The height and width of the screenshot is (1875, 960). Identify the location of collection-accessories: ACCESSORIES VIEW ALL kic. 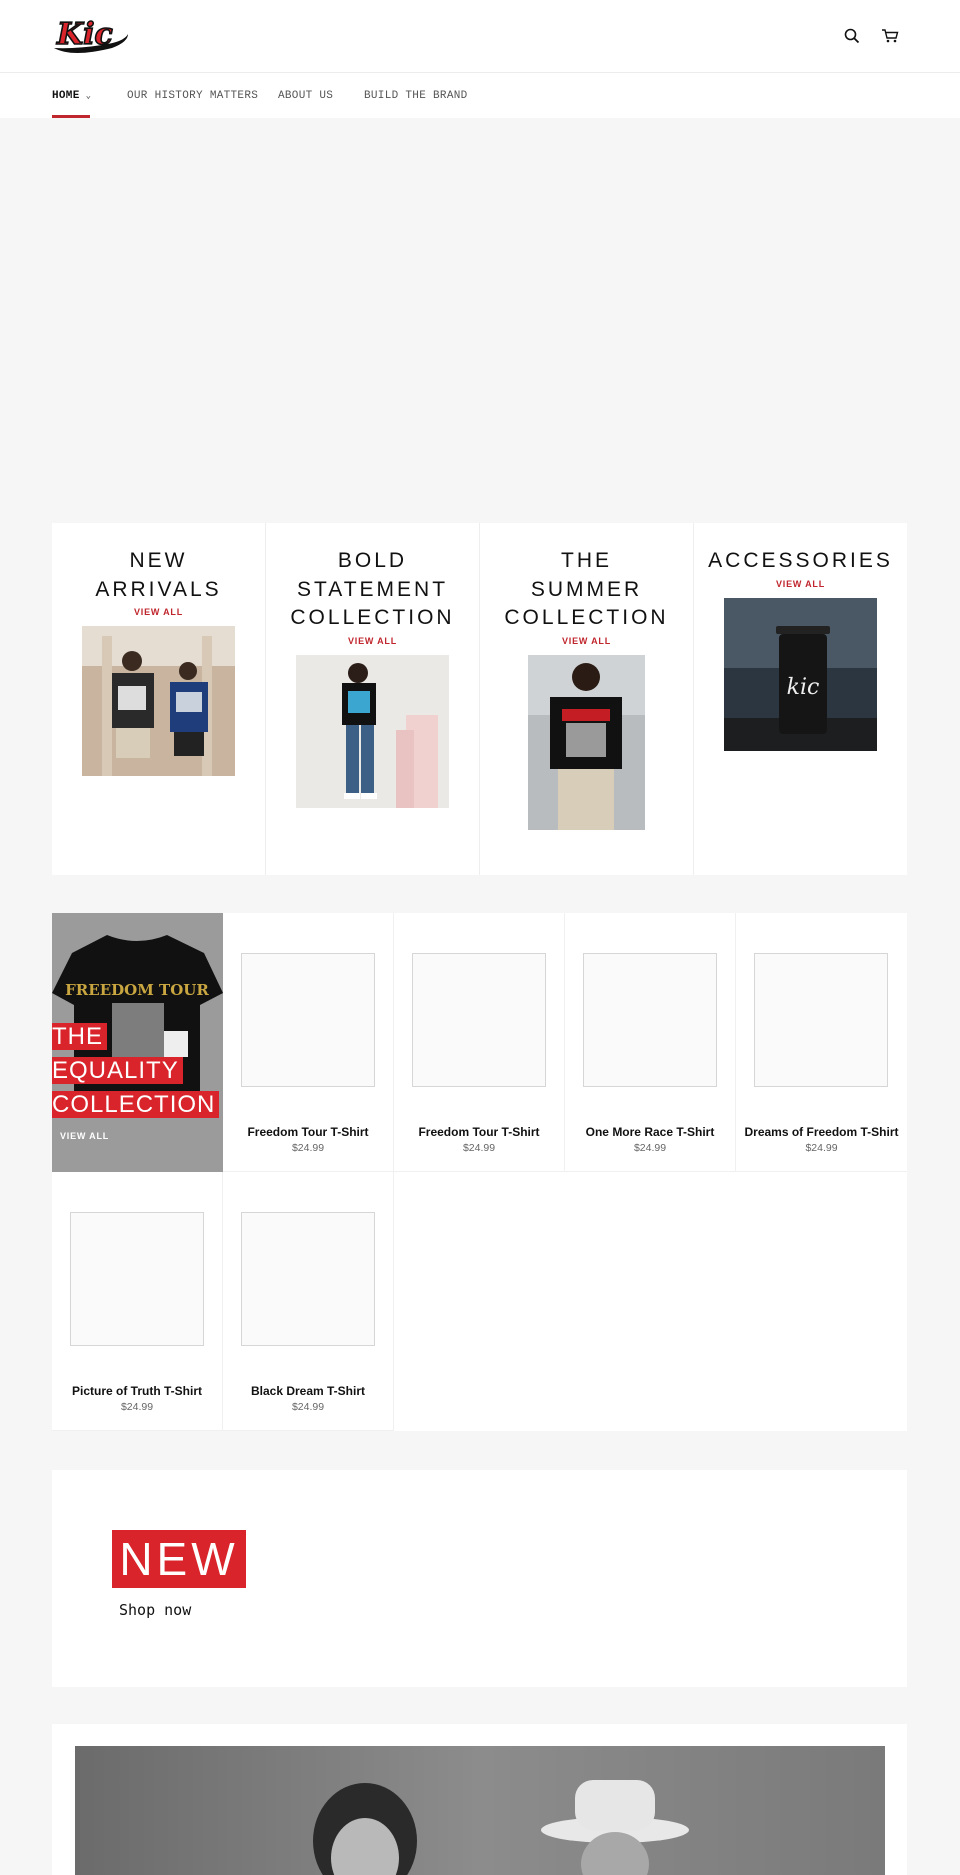
(800, 699).